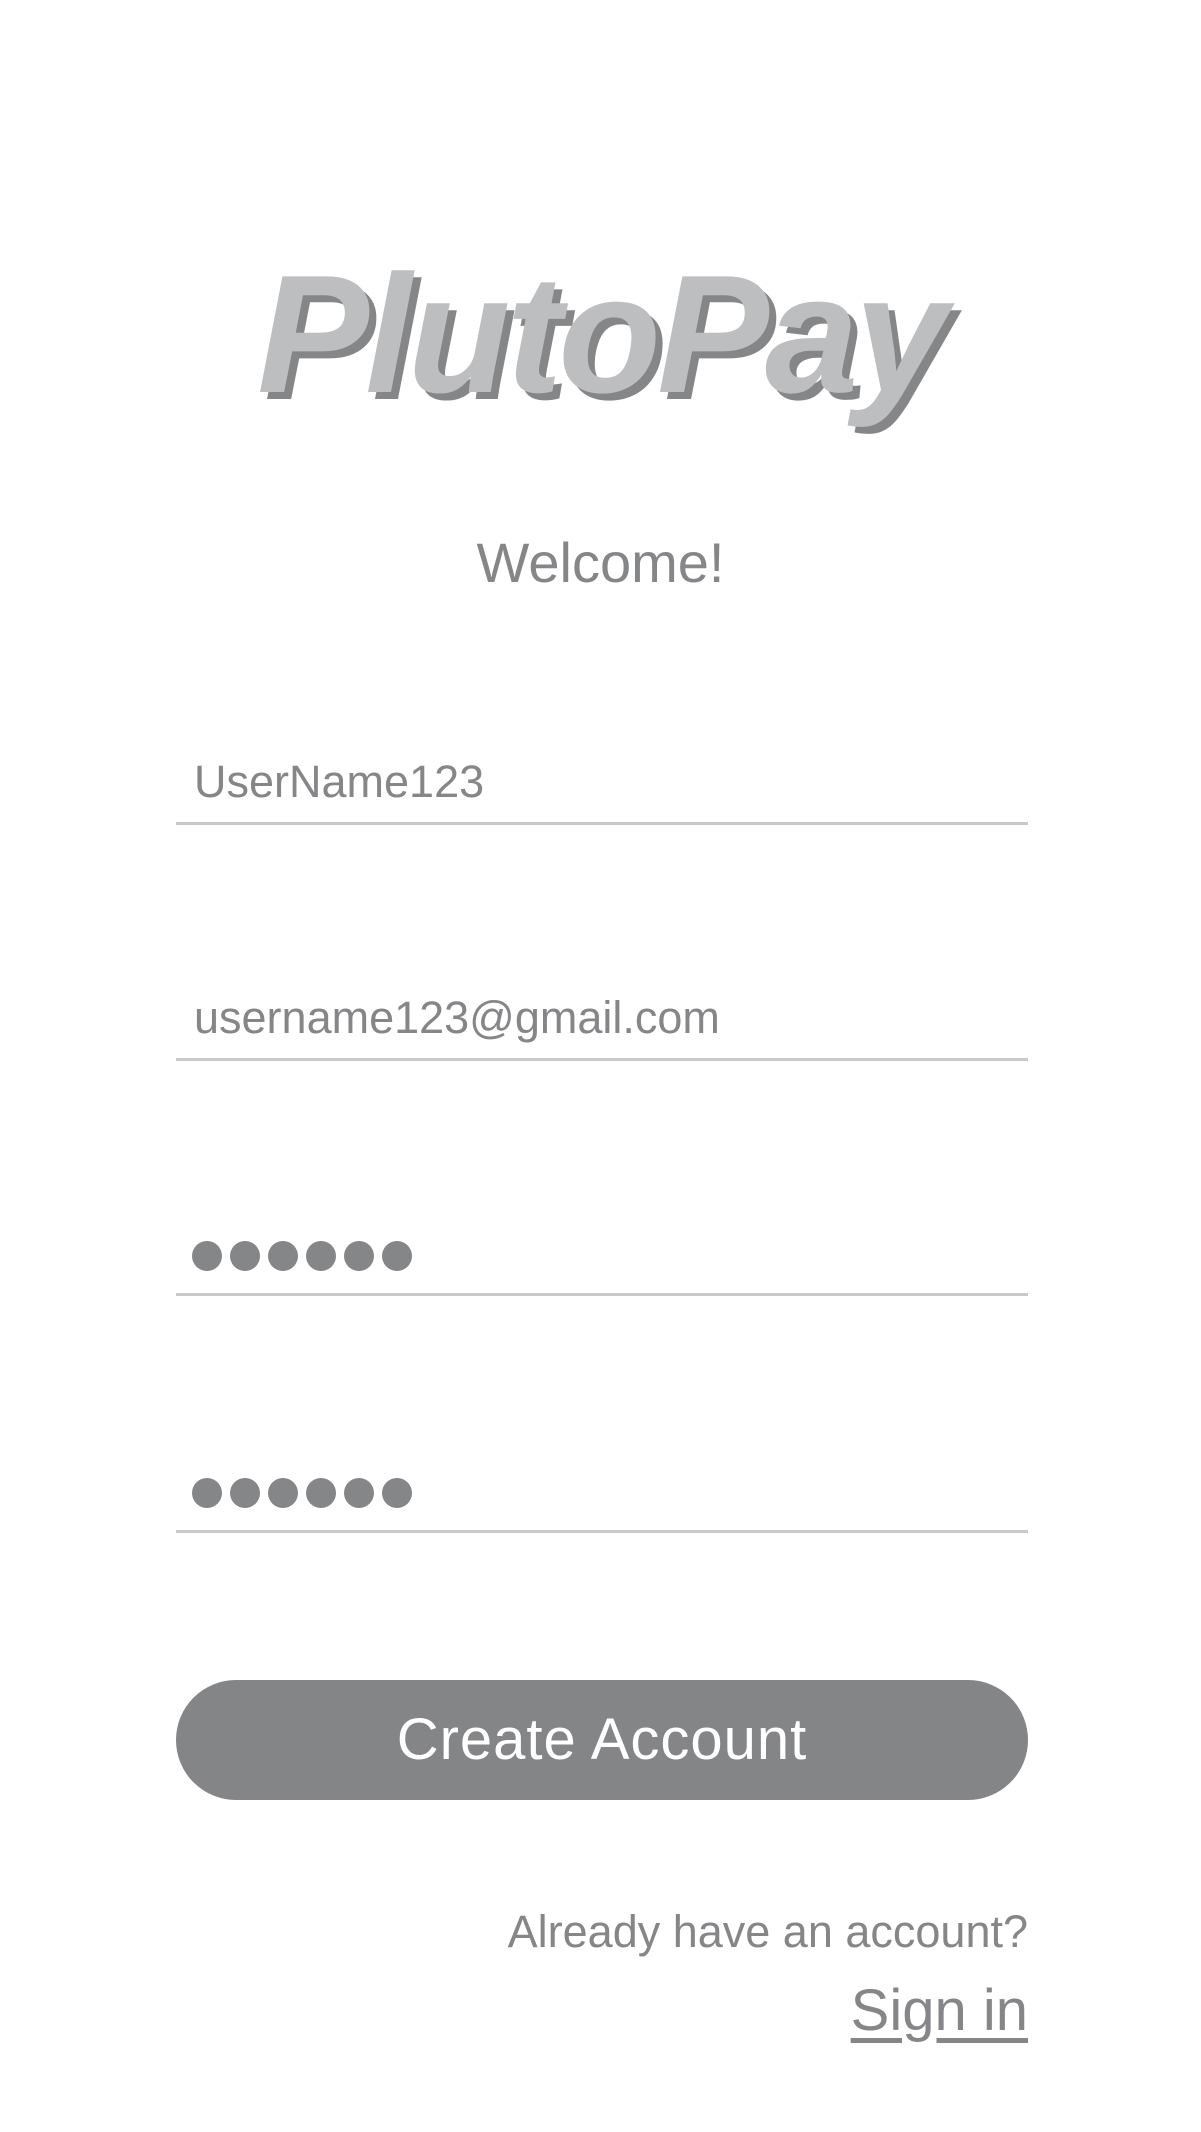 The width and height of the screenshot is (1201, 2132). I want to click on confirm-password-field, so click(602, 1496).